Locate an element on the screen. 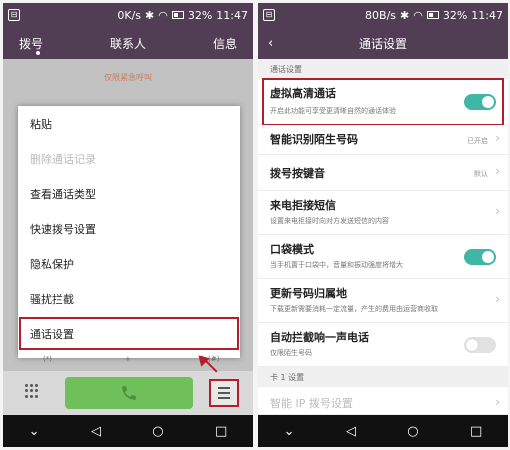  emergency-text: 仅限紧急呼叫 is located at coordinates (128, 77).